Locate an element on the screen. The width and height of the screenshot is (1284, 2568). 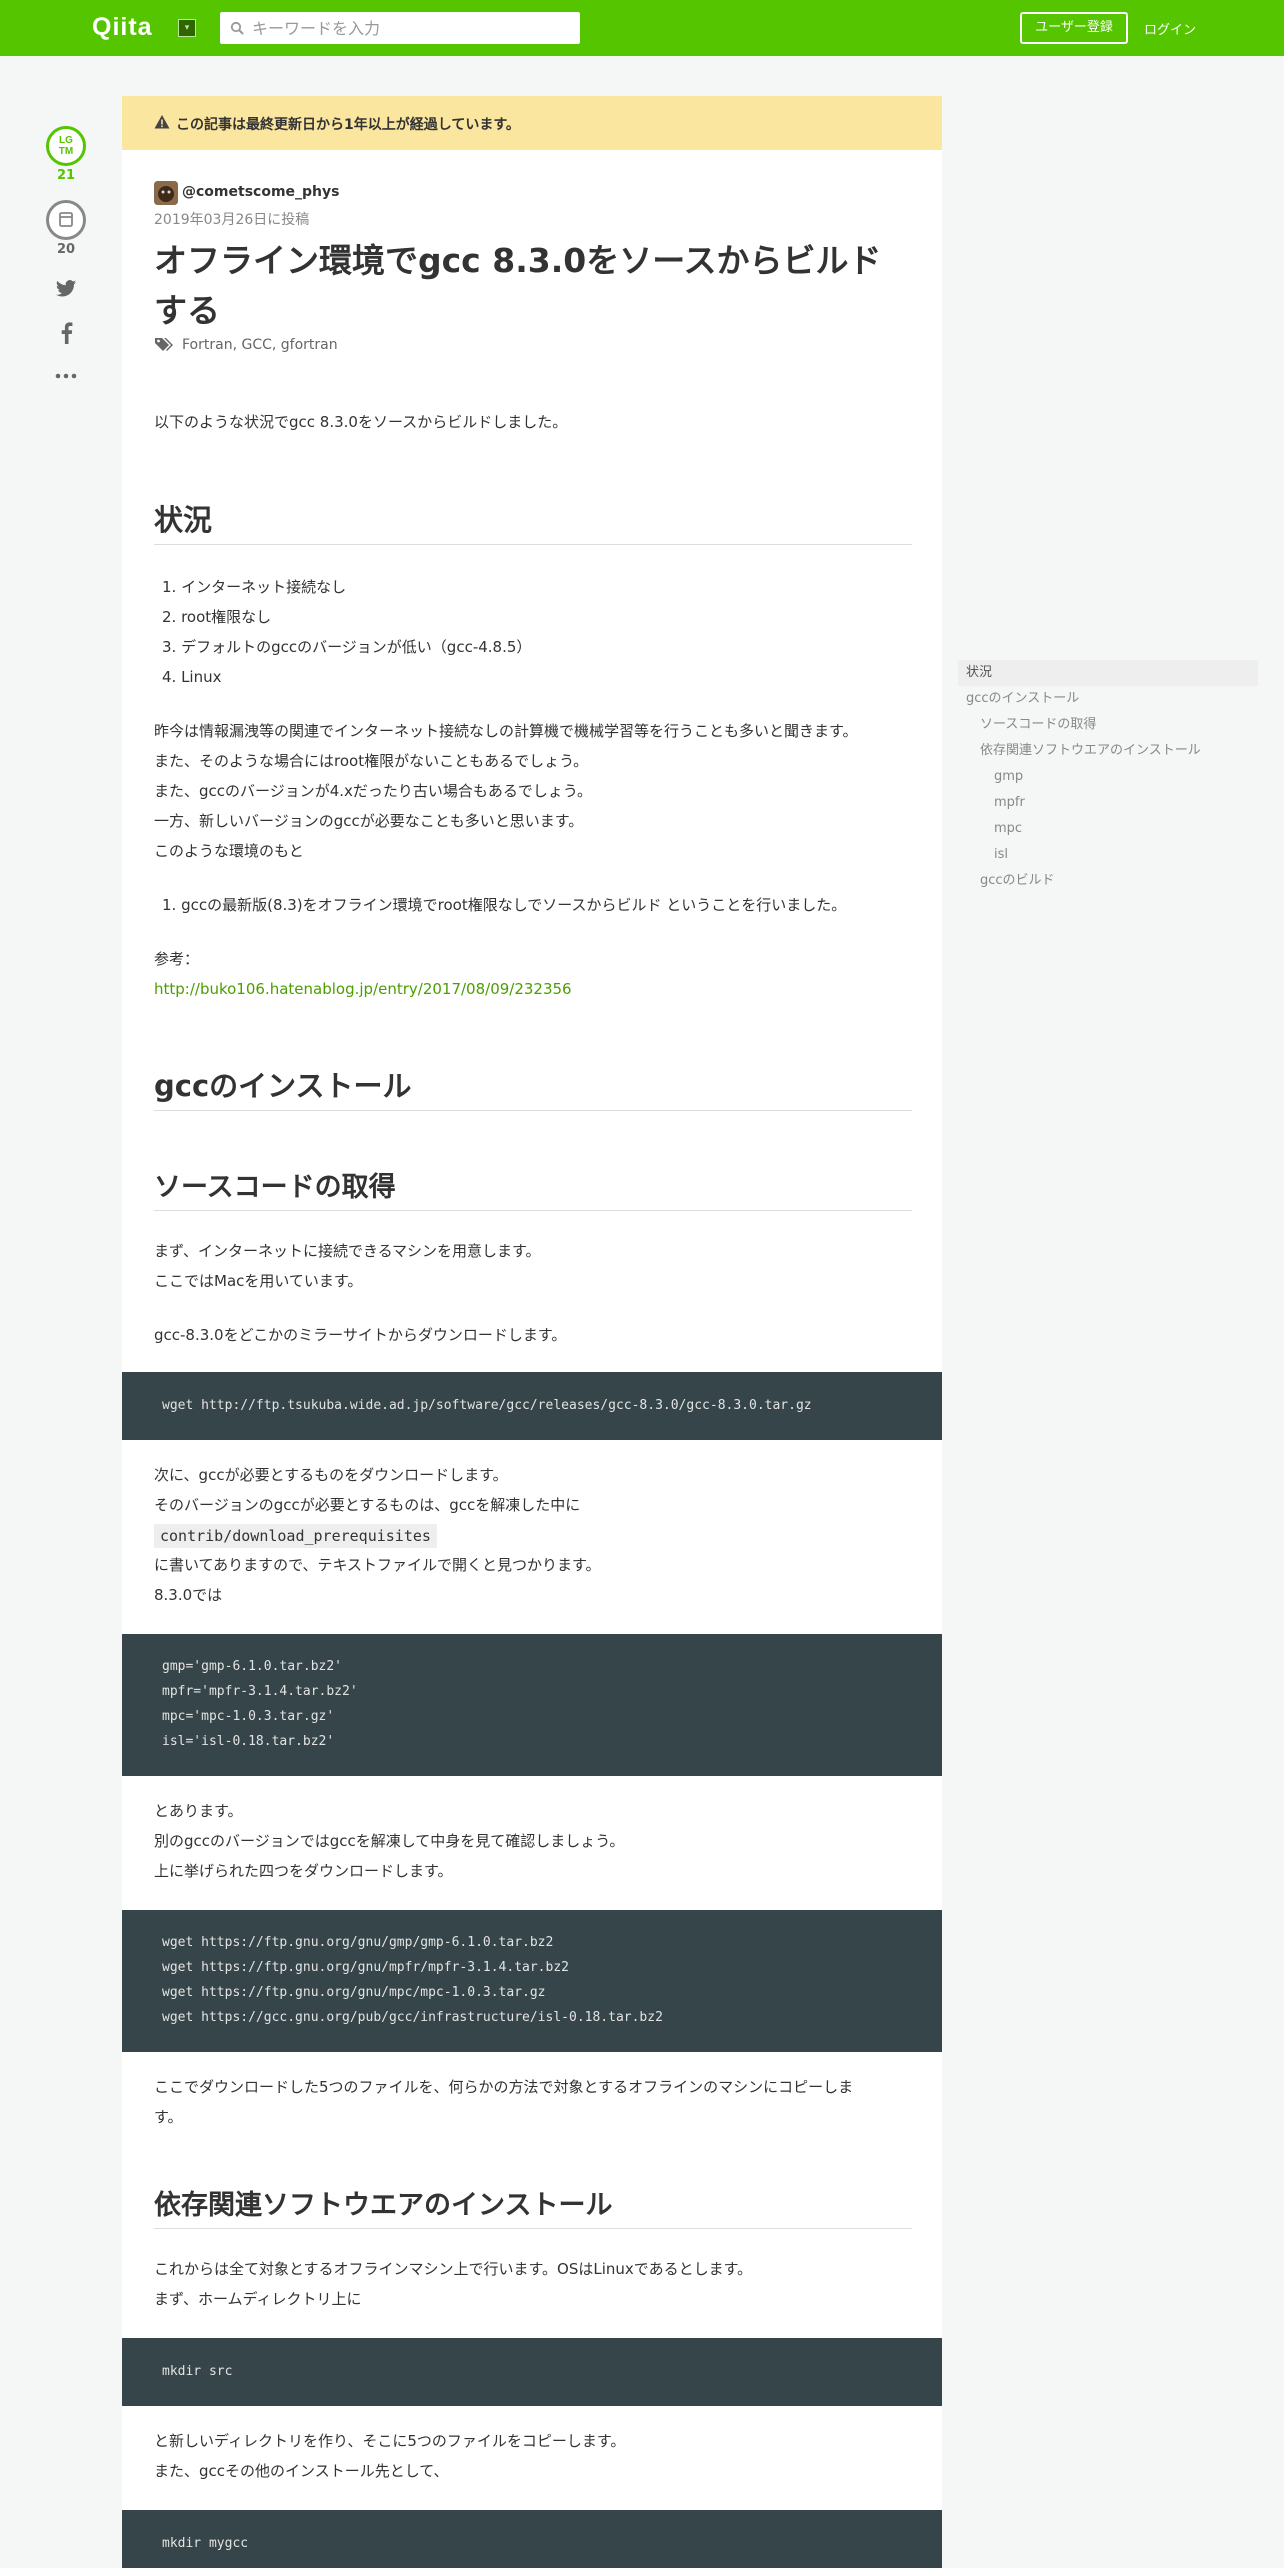
code-line: mkdir src is located at coordinates (197, 2371).